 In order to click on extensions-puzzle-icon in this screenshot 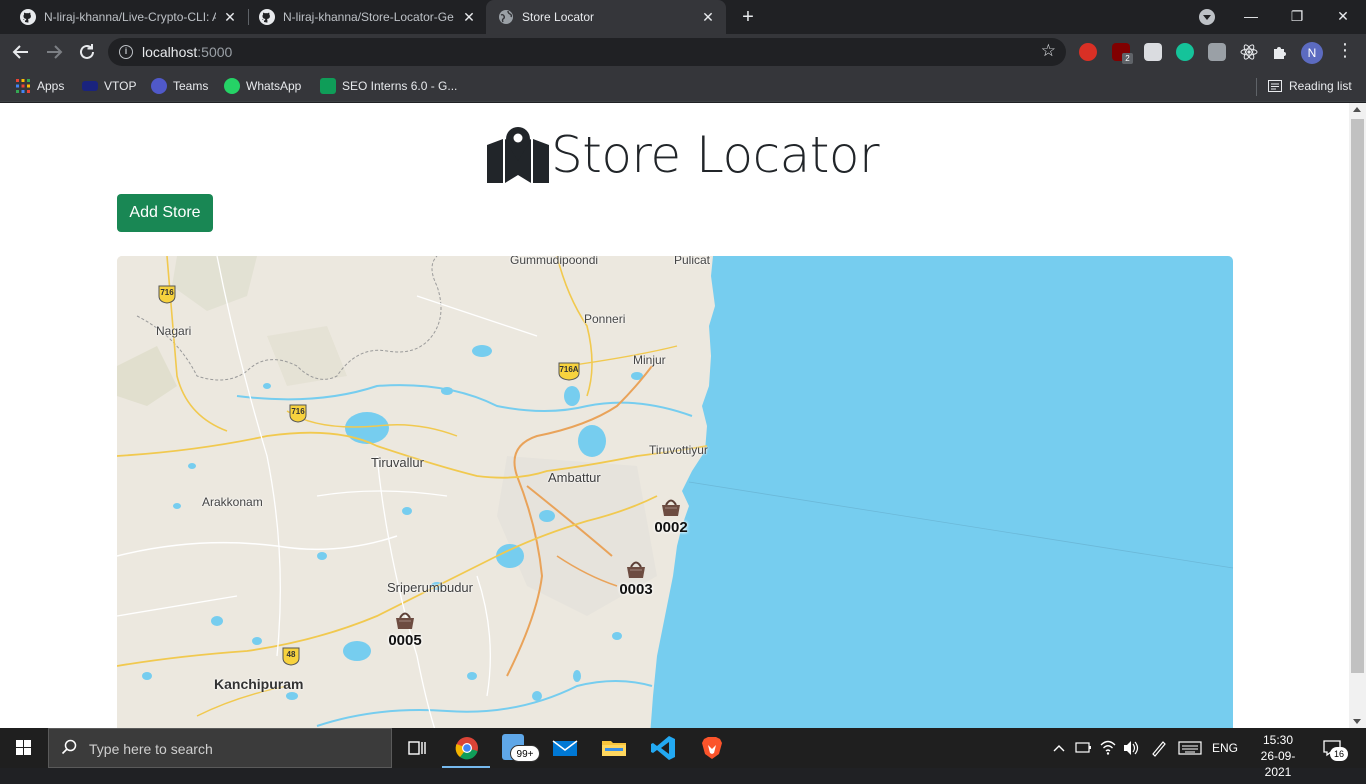, I will do `click(1280, 52)`.